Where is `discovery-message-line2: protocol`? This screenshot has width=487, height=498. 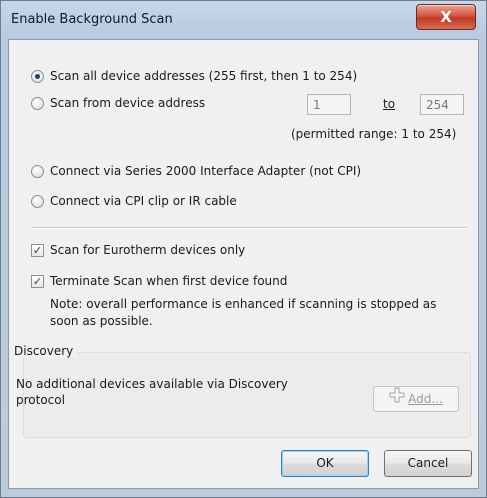 discovery-message-line2: protocol is located at coordinates (40, 400).